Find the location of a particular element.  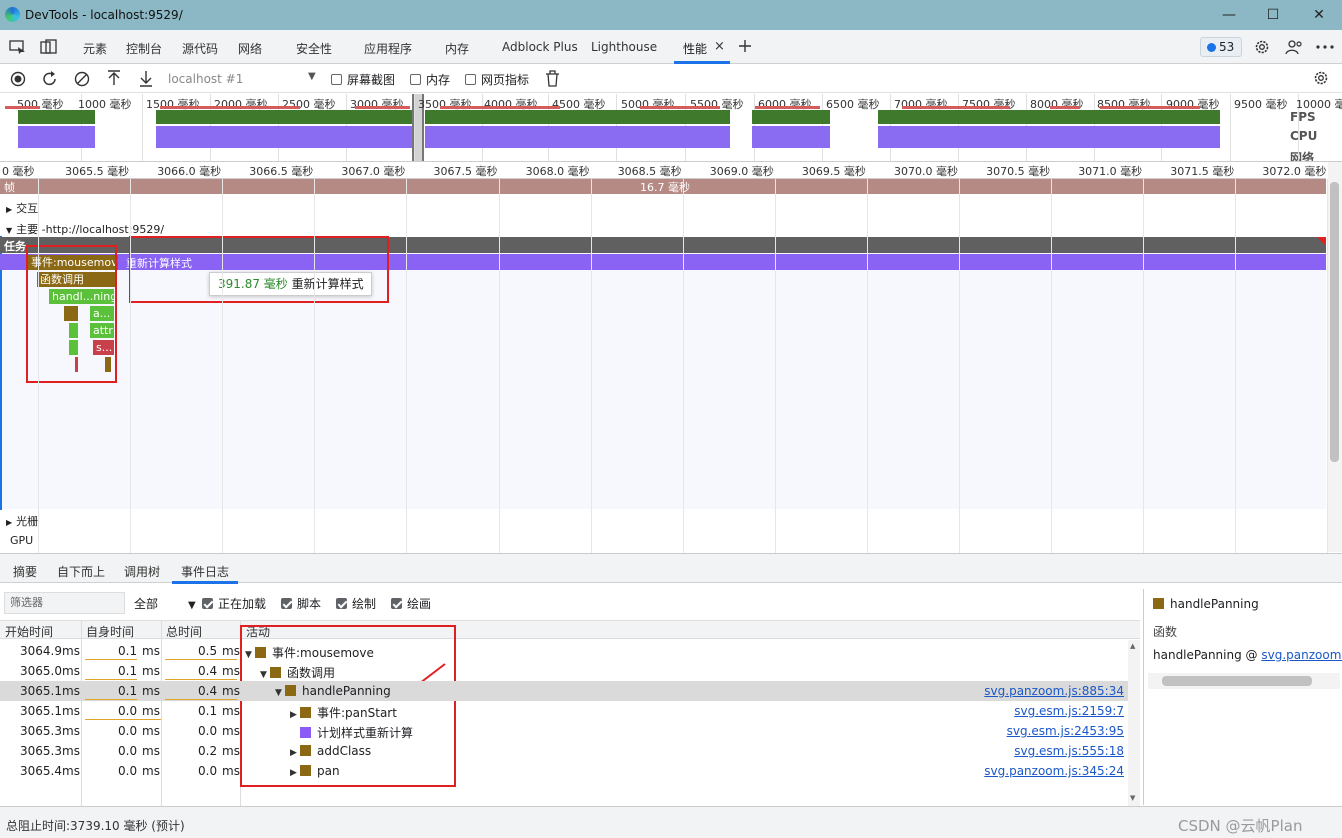

record-icon is located at coordinates (18, 79).